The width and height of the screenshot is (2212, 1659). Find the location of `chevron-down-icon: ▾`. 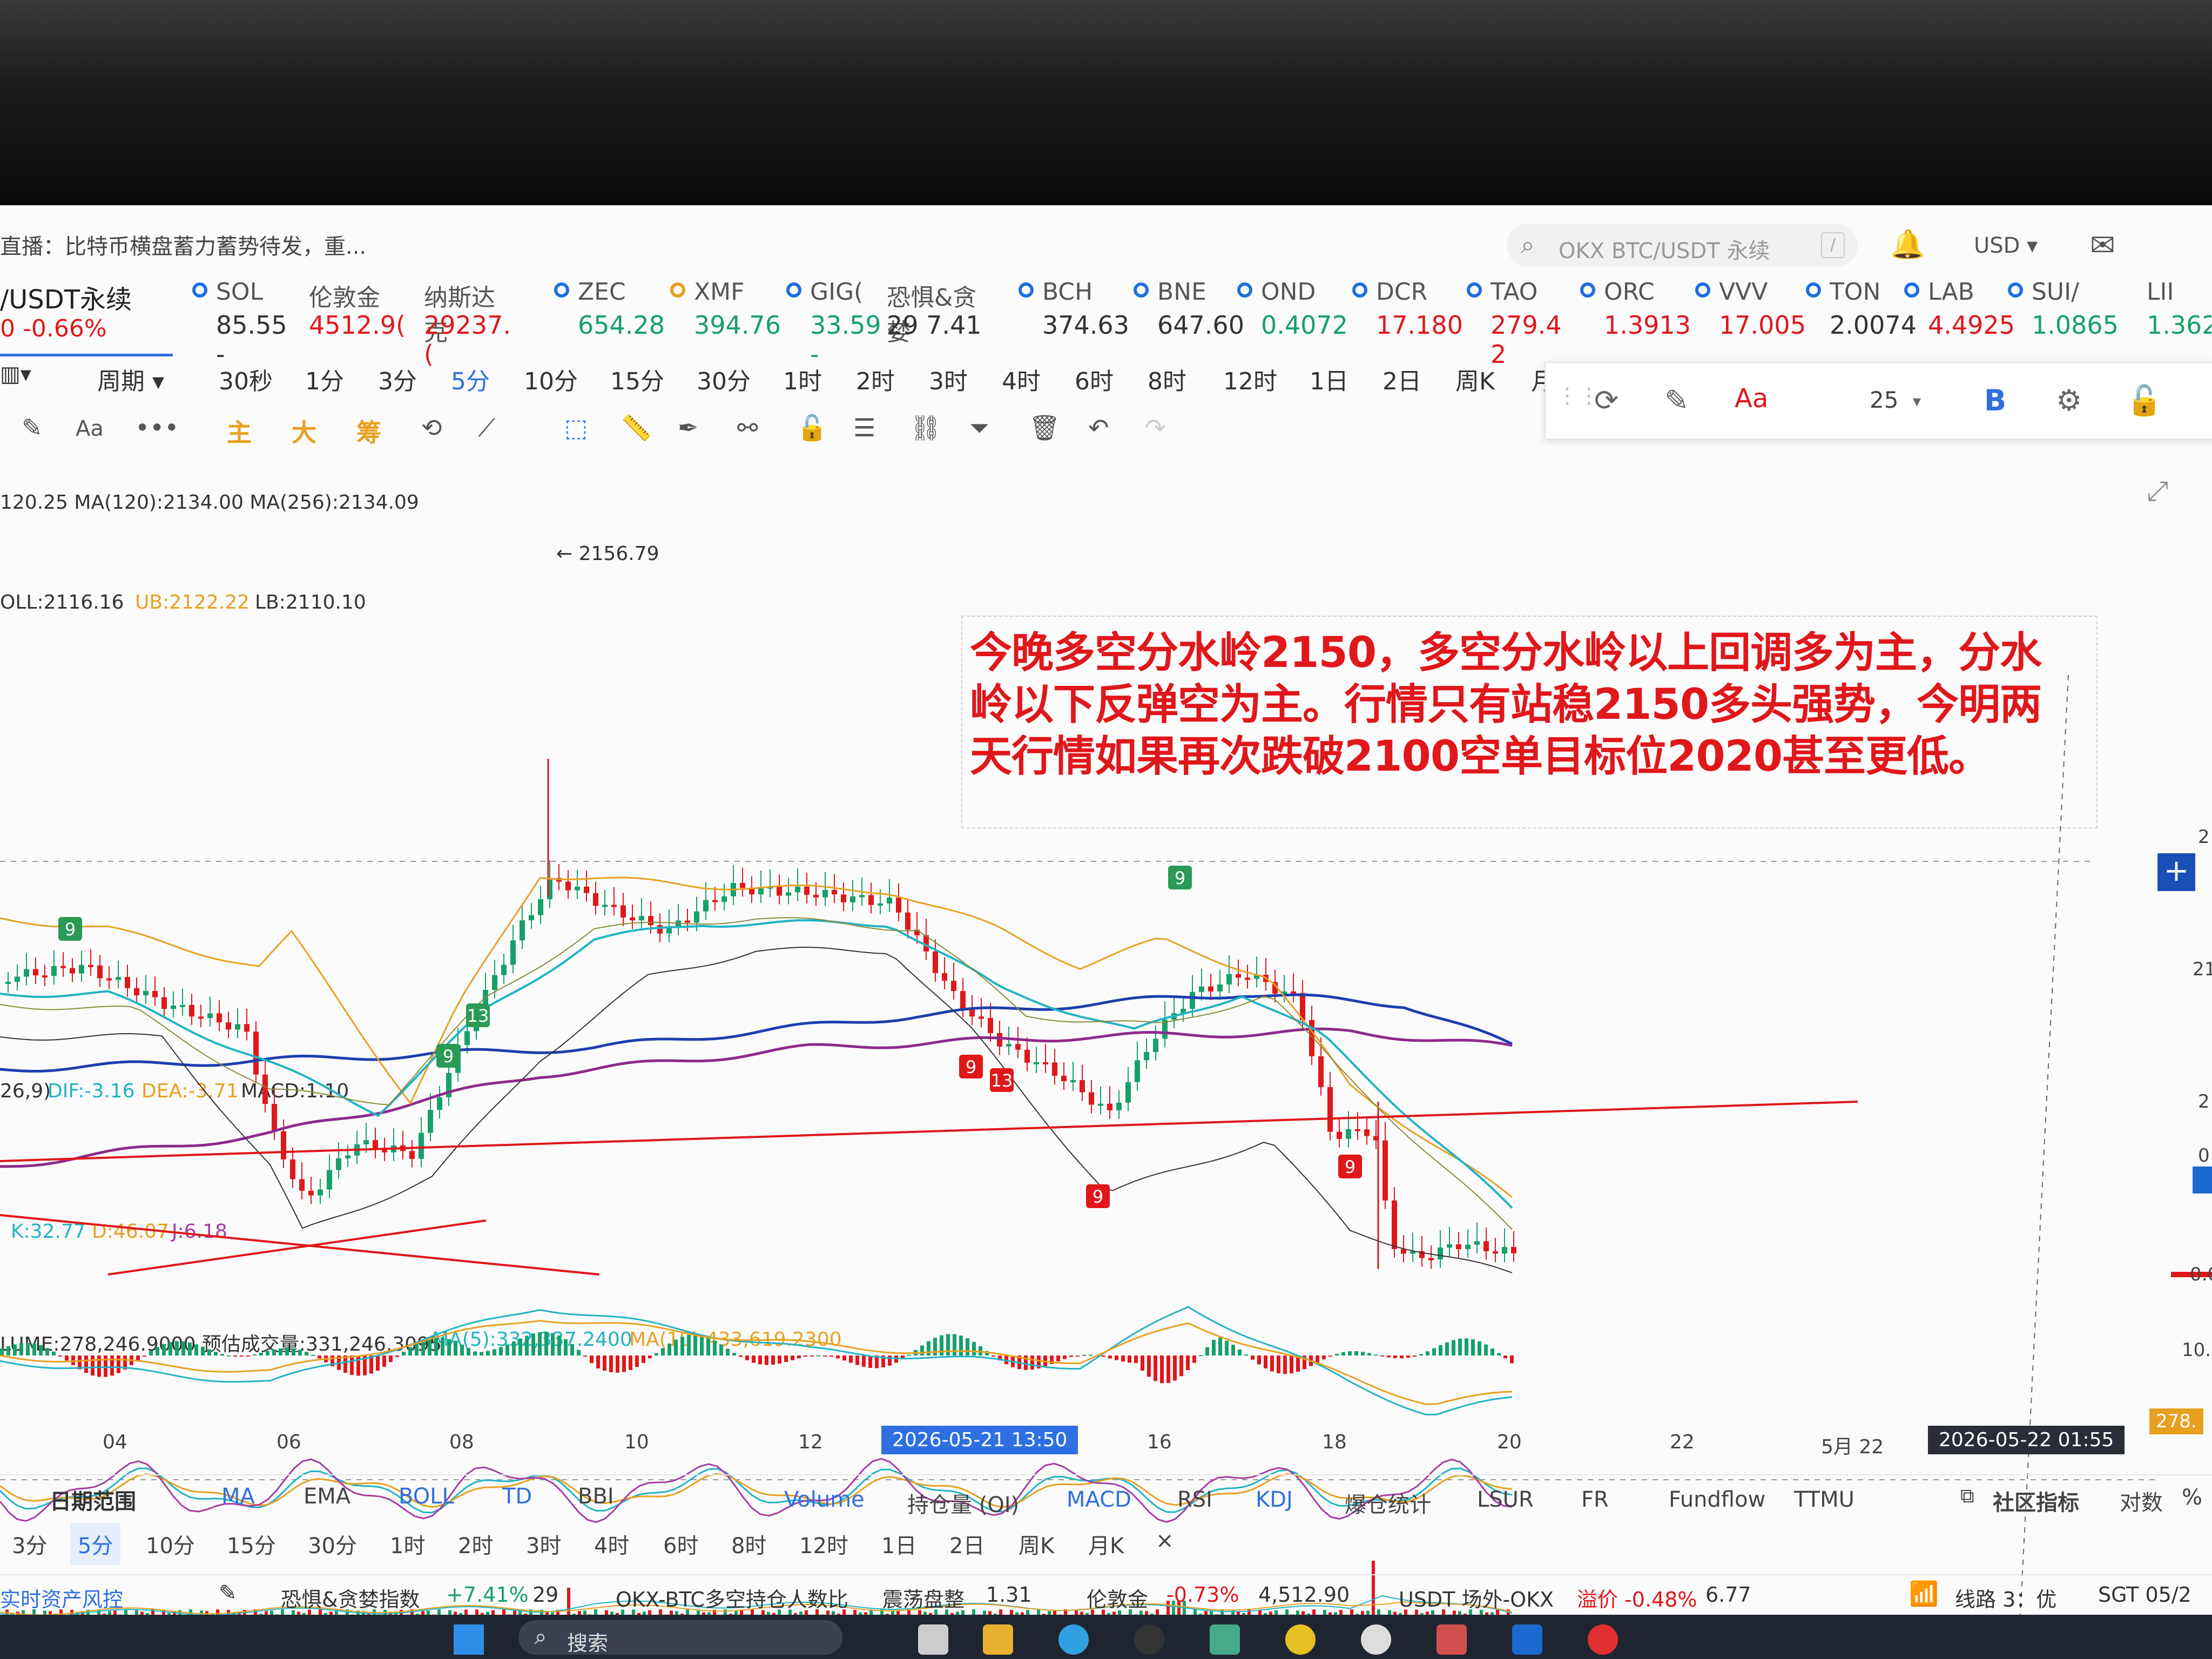

chevron-down-icon: ▾ is located at coordinates (1917, 401).